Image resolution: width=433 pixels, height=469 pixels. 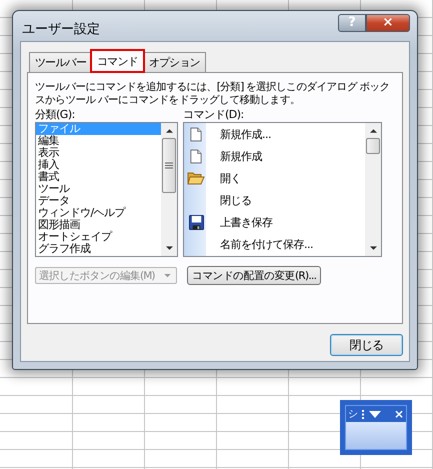 I want to click on category-item: 挿入, so click(x=98, y=165).